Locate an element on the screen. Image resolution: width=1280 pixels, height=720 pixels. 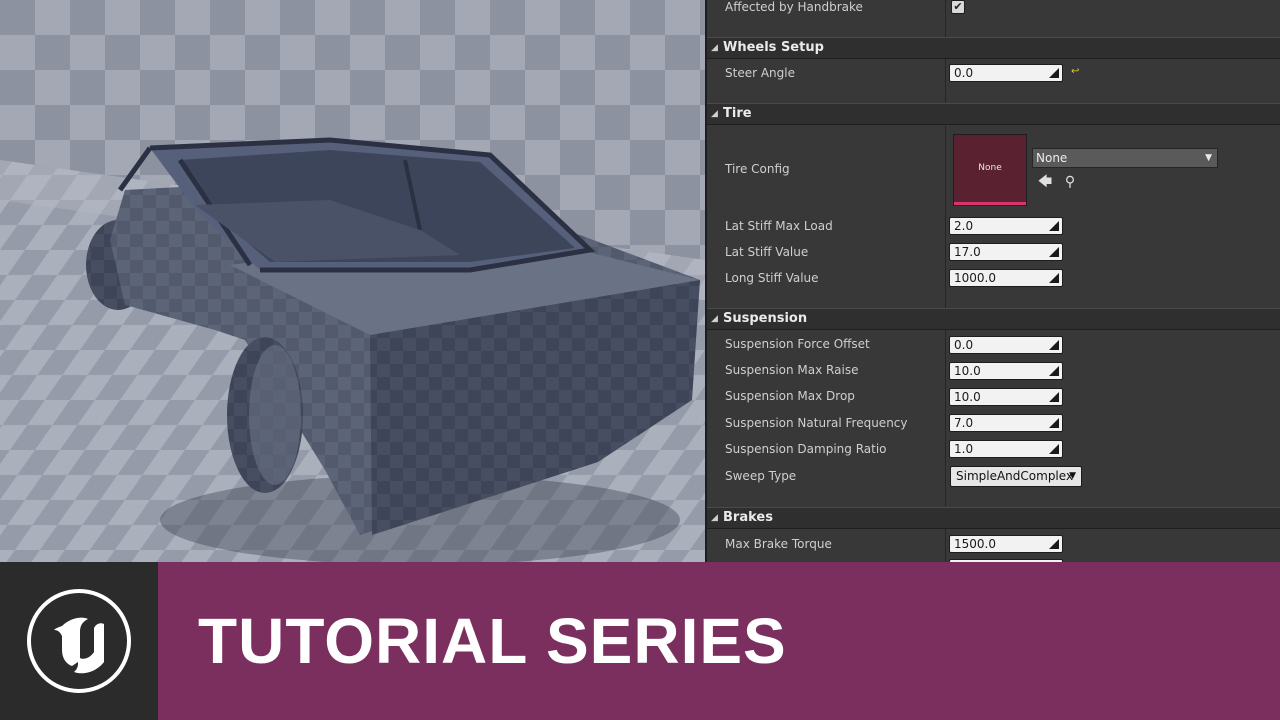
max-brake-torque-label: Max Brake Torque is located at coordinates (778, 544).